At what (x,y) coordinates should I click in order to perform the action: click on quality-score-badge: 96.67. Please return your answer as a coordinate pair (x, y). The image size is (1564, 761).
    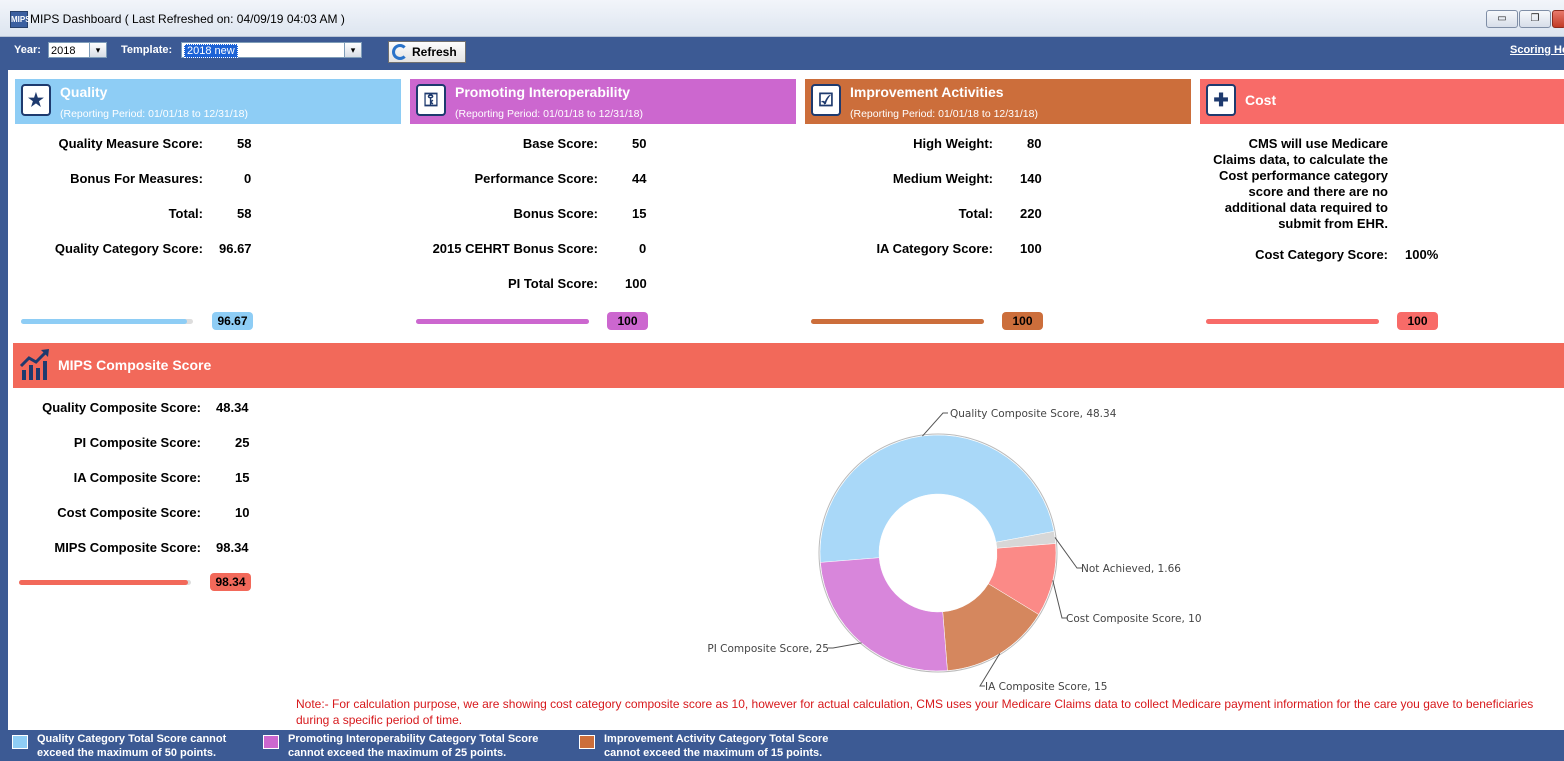
    Looking at the image, I should click on (232, 321).